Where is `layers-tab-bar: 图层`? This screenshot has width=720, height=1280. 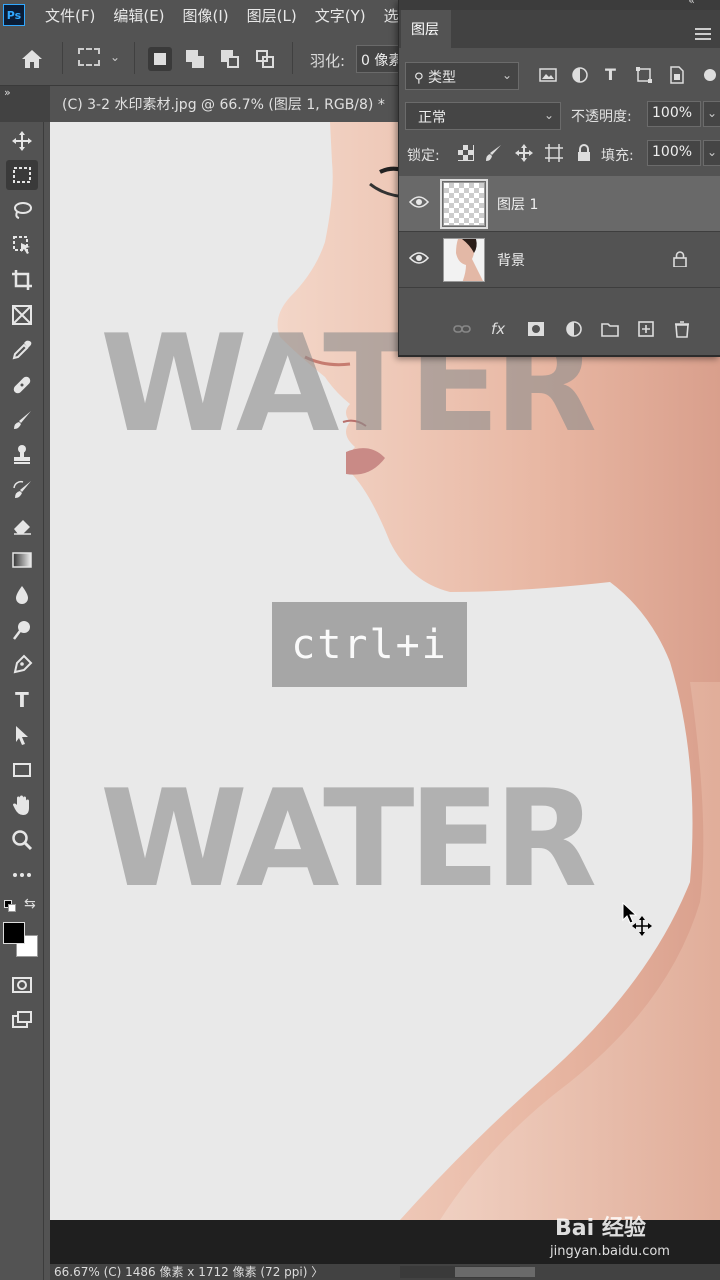
layers-tab-bar: 图层 is located at coordinates (559, 29).